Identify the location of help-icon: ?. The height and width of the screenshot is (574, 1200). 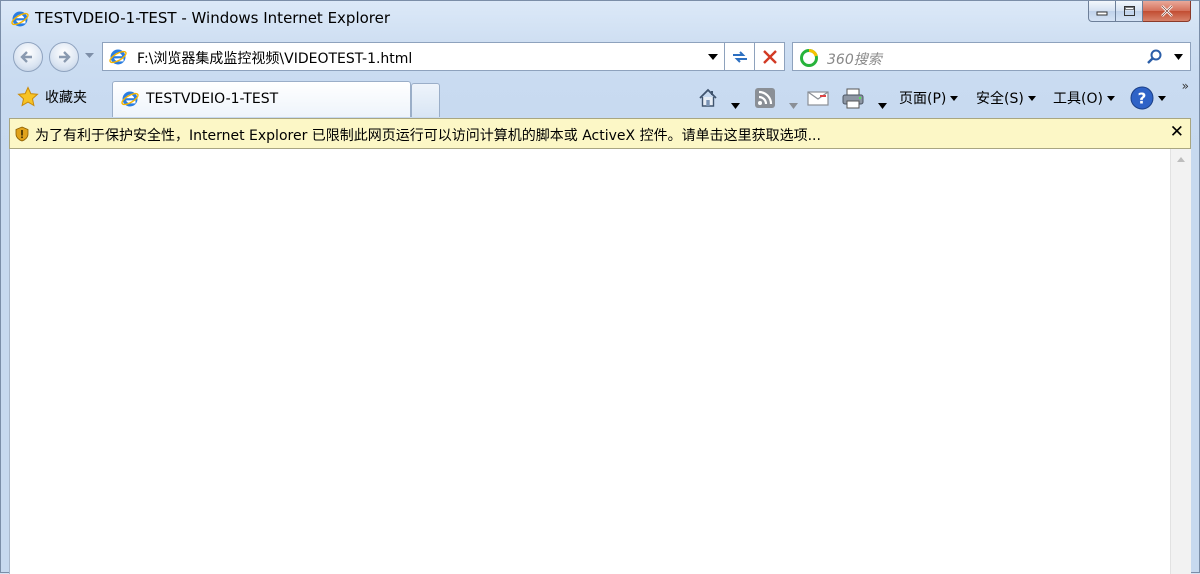
(1142, 98).